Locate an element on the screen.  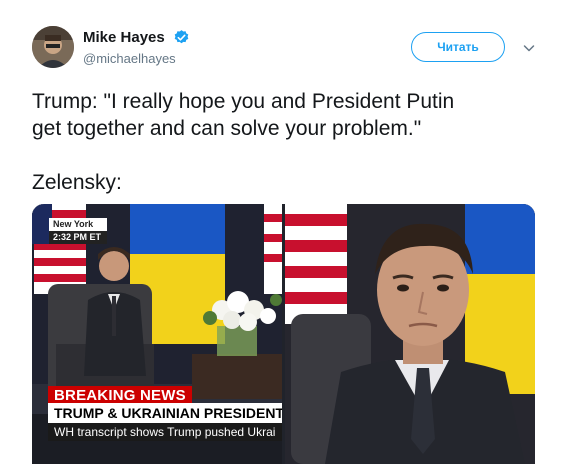
author-display-name: Mike Hayes is located at coordinates (124, 37).